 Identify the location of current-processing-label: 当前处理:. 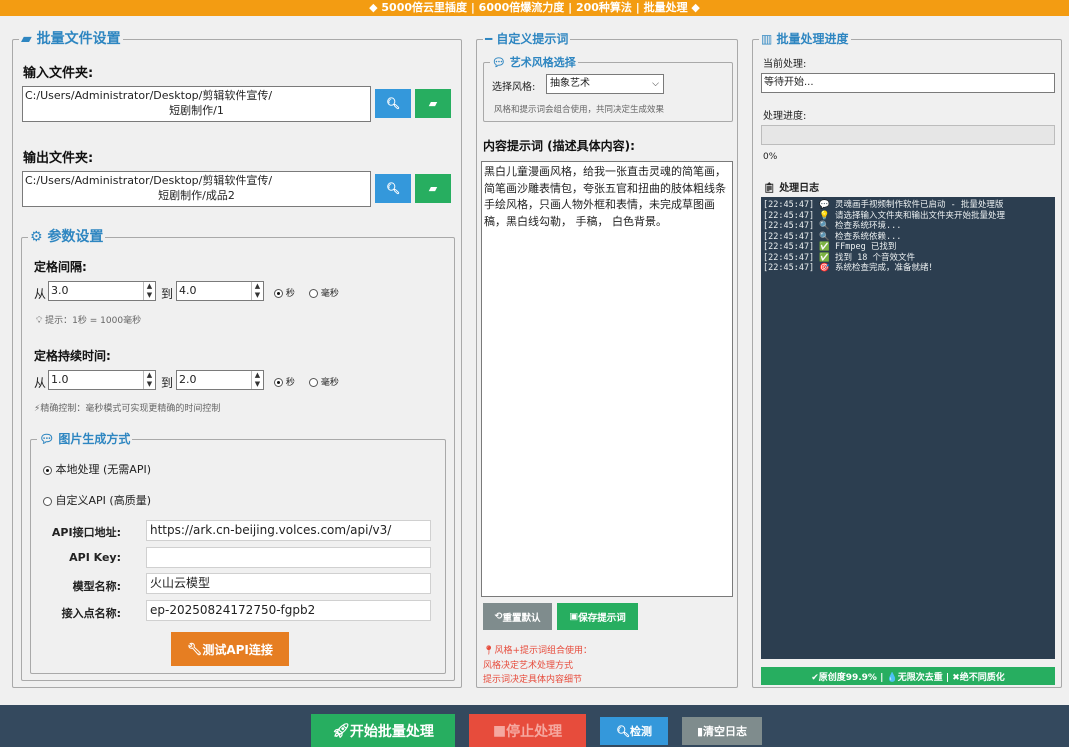
(785, 64).